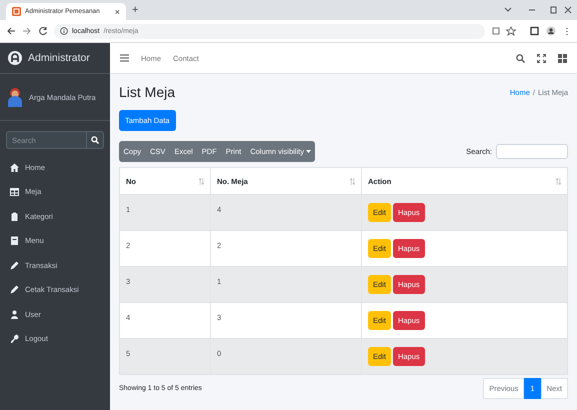  What do you see at coordinates (562, 58) in the screenshot?
I see `grid-icon` at bounding box center [562, 58].